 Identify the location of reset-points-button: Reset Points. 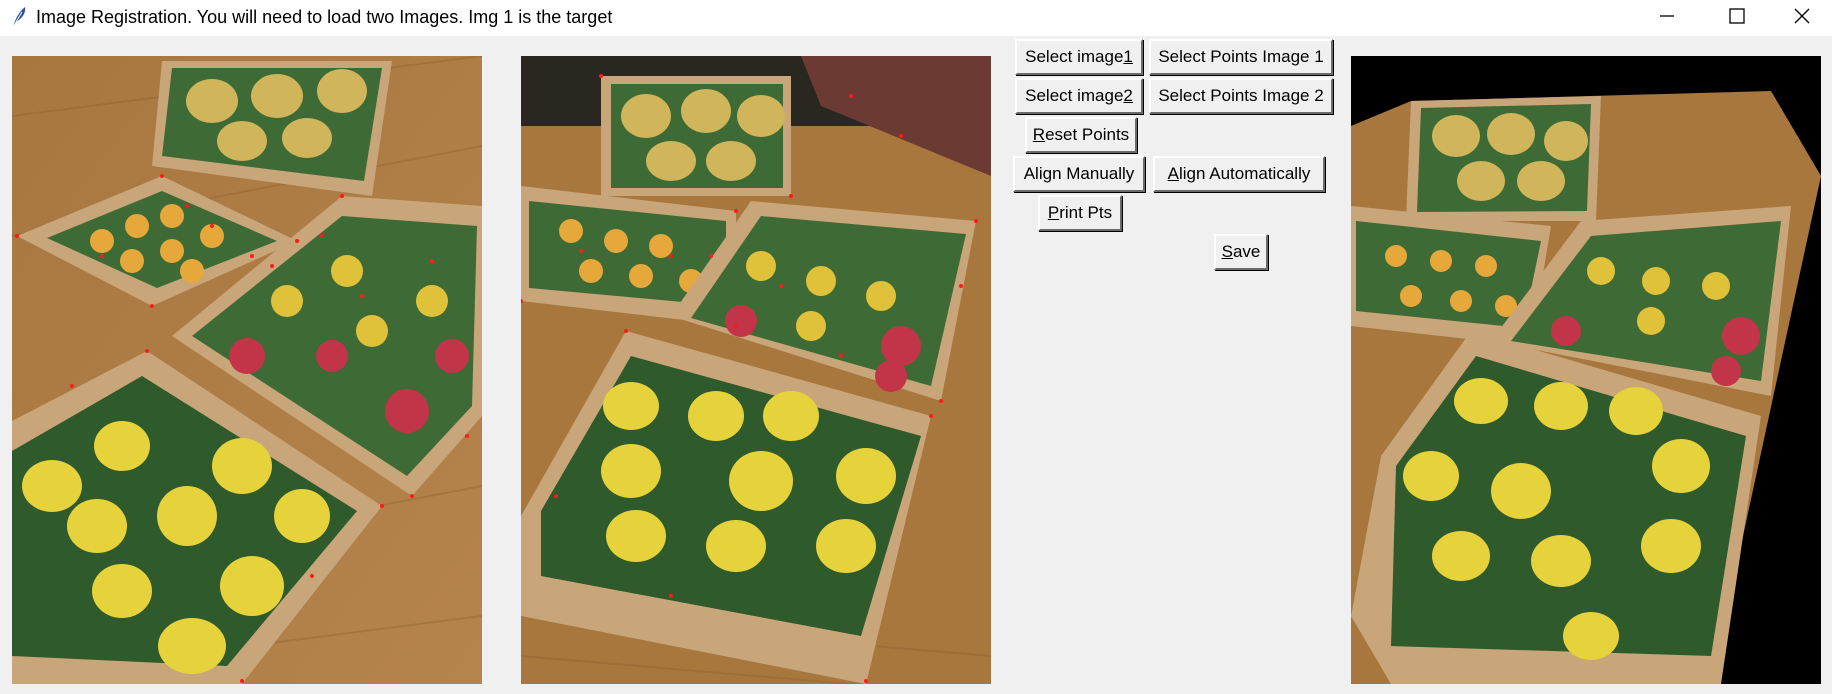
(1081, 135).